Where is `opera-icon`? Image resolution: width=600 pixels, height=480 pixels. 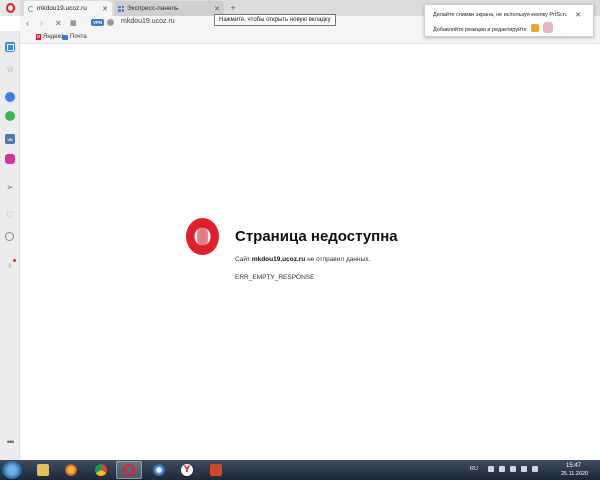 opera-icon is located at coordinates (129, 470).